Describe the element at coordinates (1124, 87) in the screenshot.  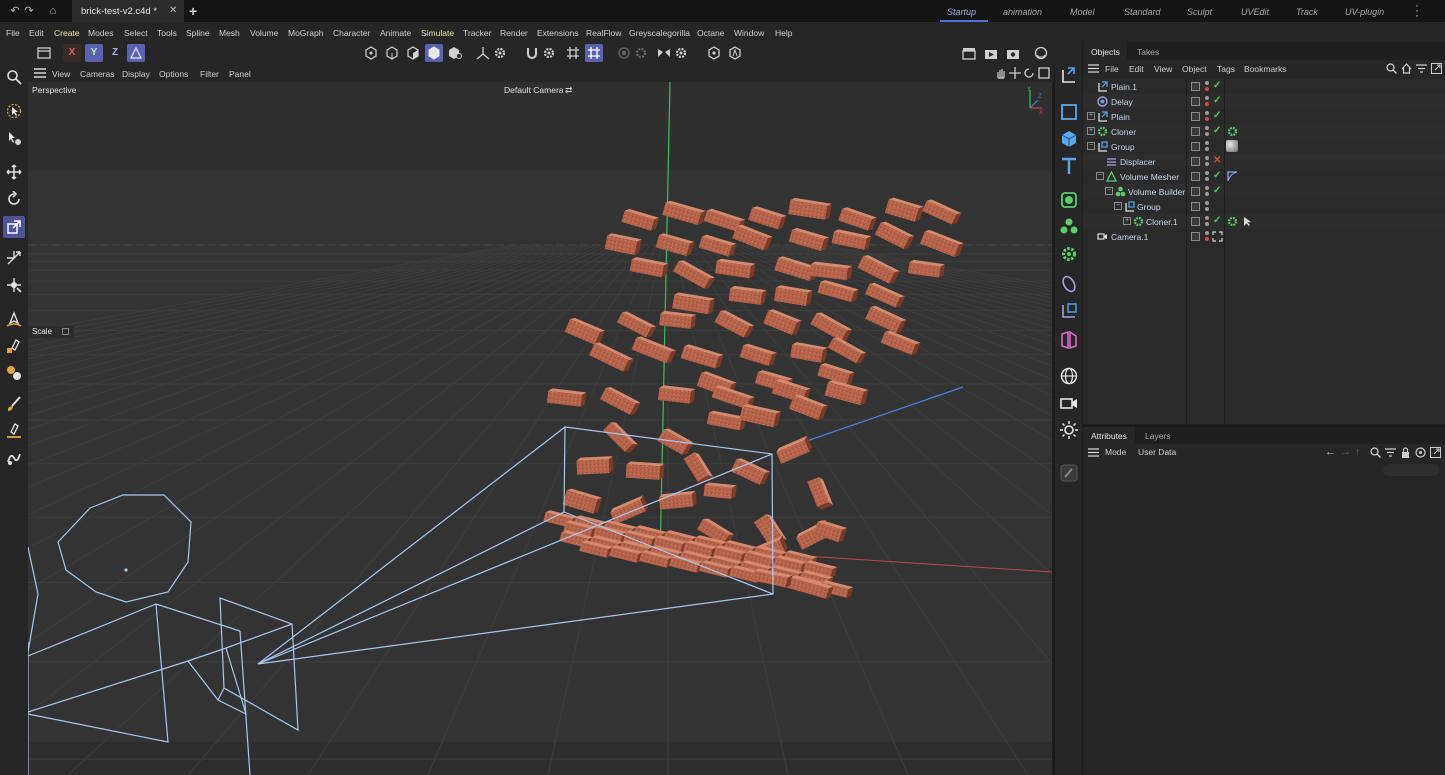
I see `object-name: Plain.1` at that location.